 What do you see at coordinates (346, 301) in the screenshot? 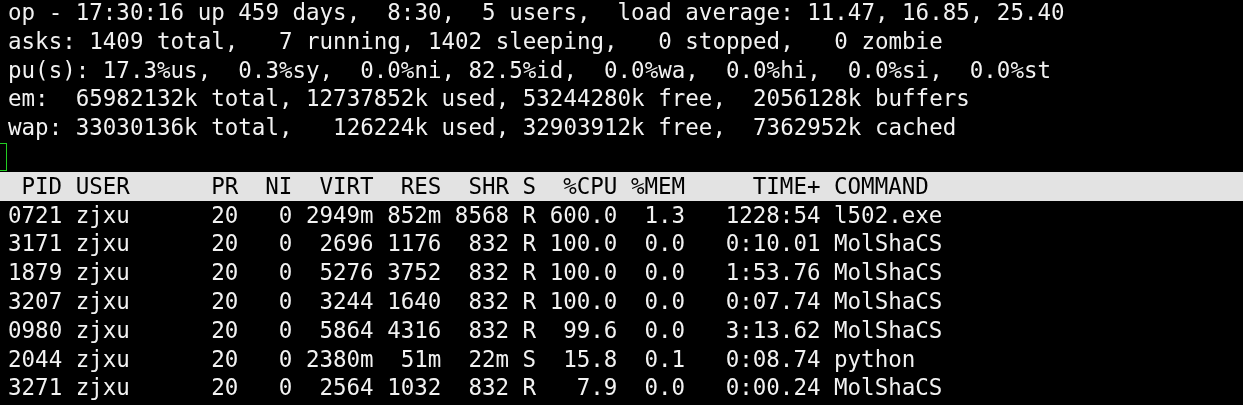
I see `table-cell-text: 3244` at bounding box center [346, 301].